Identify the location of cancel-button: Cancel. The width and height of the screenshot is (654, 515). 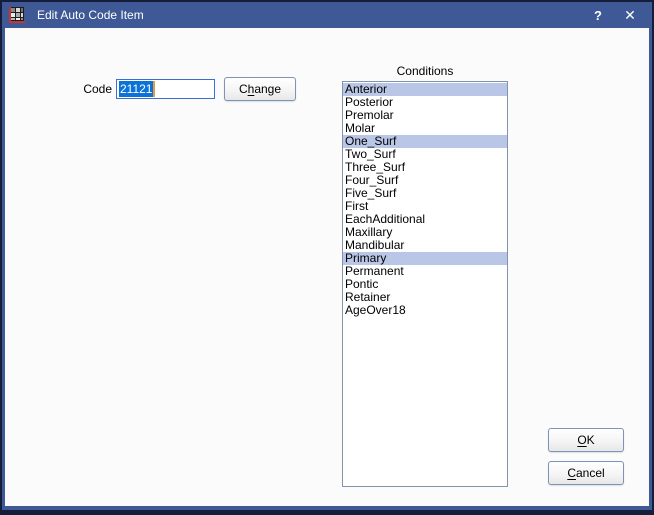
(586, 473).